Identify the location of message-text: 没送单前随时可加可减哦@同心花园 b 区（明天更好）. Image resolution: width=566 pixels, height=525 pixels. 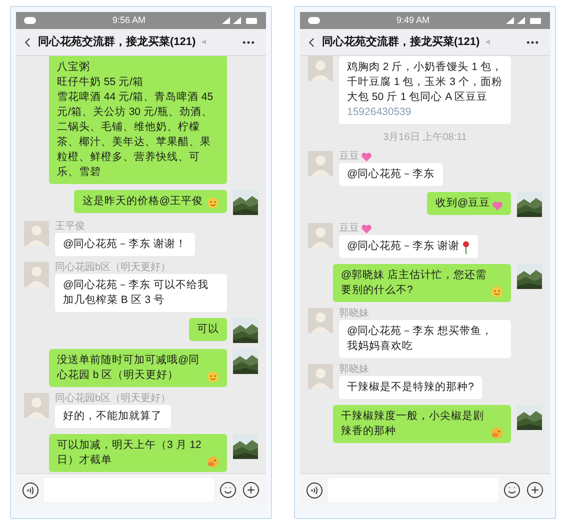
(129, 368).